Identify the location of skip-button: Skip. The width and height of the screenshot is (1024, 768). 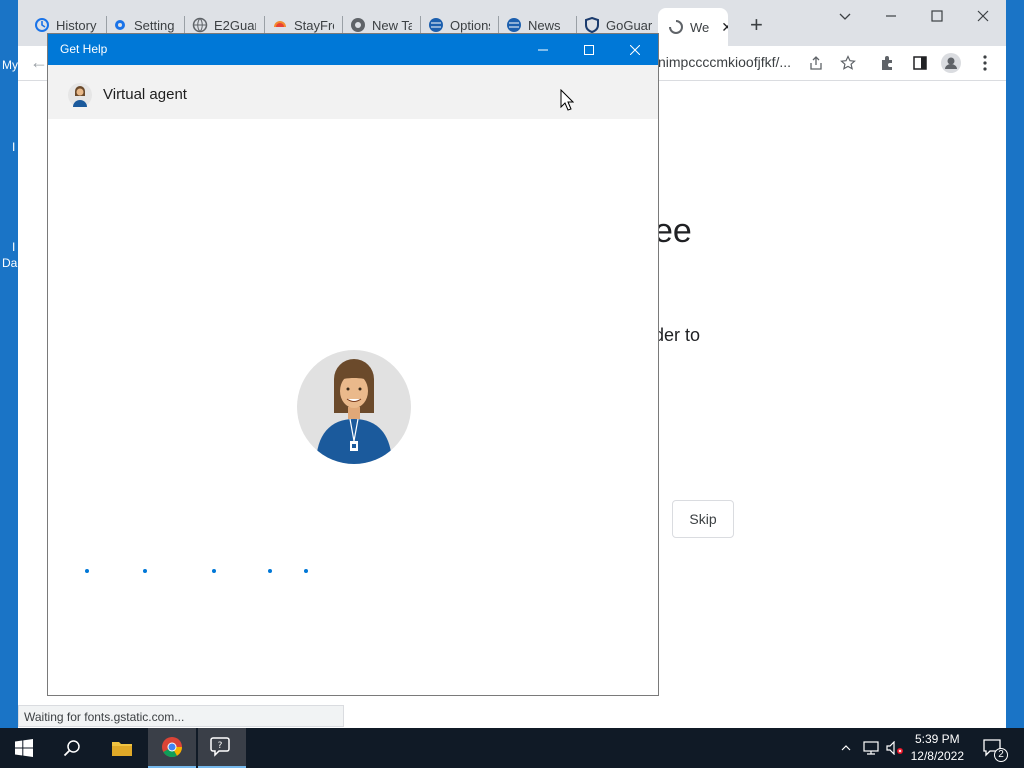
(703, 519).